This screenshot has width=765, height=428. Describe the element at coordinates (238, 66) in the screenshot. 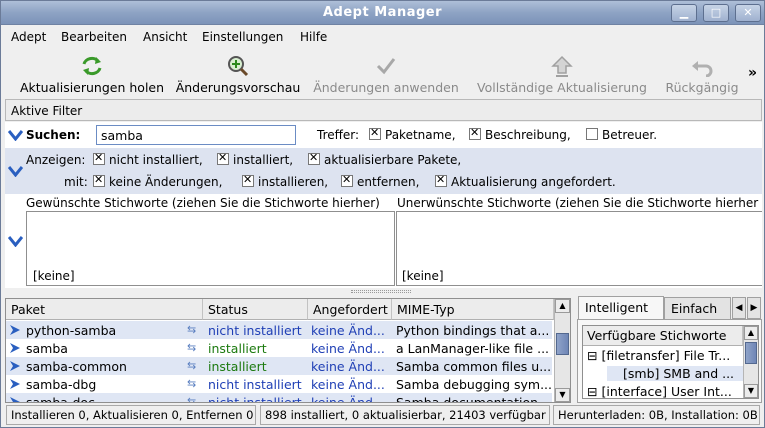

I see `preview-icon` at that location.